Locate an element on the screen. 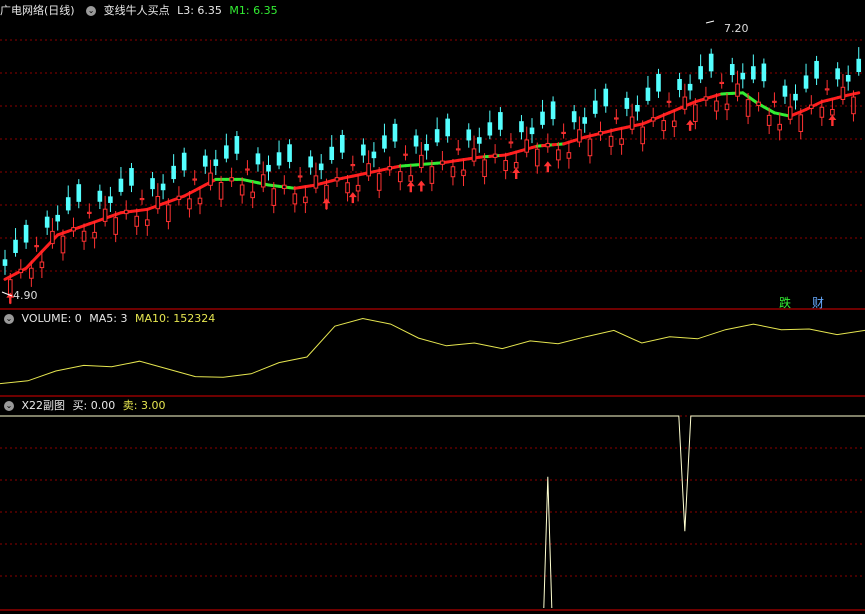 The image size is (865, 614). sub-toggle-icon: ⌄ is located at coordinates (9, 406).